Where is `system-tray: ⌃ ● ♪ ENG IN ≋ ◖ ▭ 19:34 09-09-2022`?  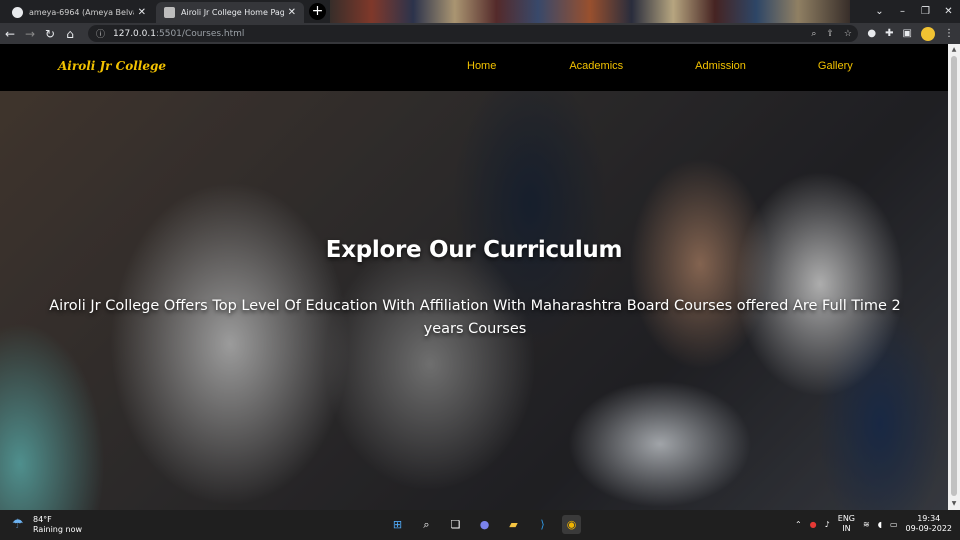
system-tray: ⌃ ● ♪ ENG IN ≋ ◖ ▭ 19:34 09-09-2022 is located at coordinates (873, 524).